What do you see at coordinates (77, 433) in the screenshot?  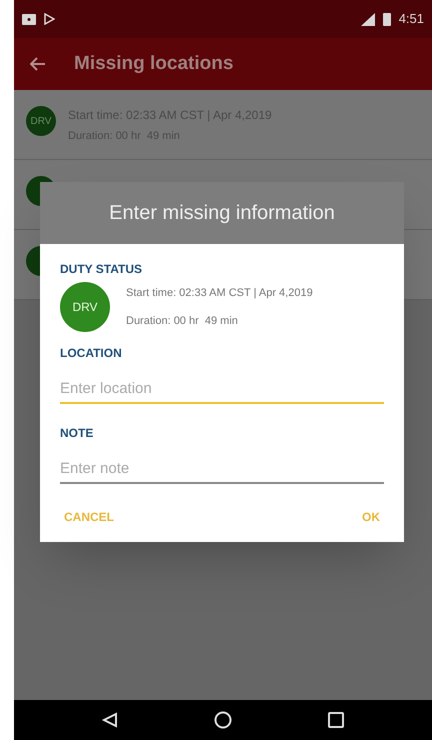 I see `field-label: NOTE` at bounding box center [77, 433].